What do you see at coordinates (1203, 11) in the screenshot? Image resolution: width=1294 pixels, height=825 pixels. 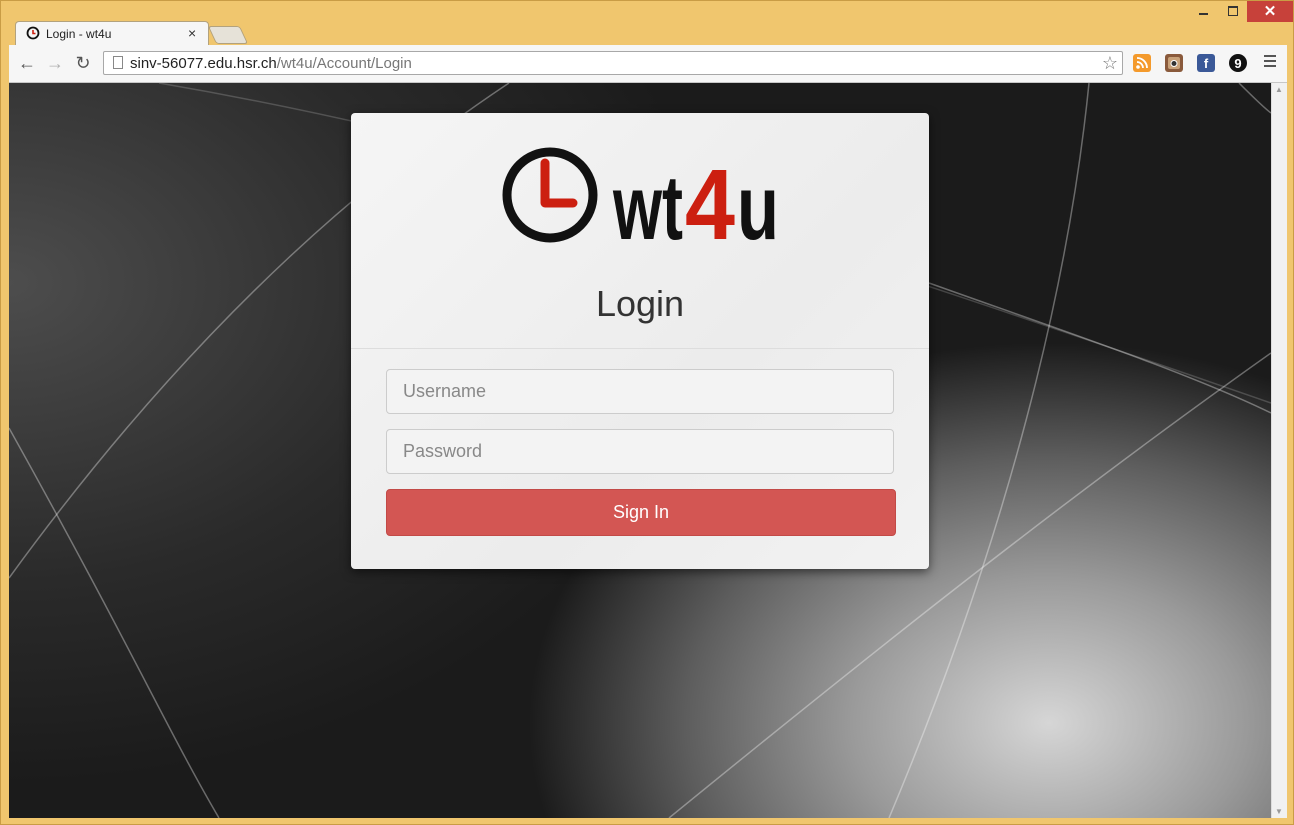 I see `minimize-button` at bounding box center [1203, 11].